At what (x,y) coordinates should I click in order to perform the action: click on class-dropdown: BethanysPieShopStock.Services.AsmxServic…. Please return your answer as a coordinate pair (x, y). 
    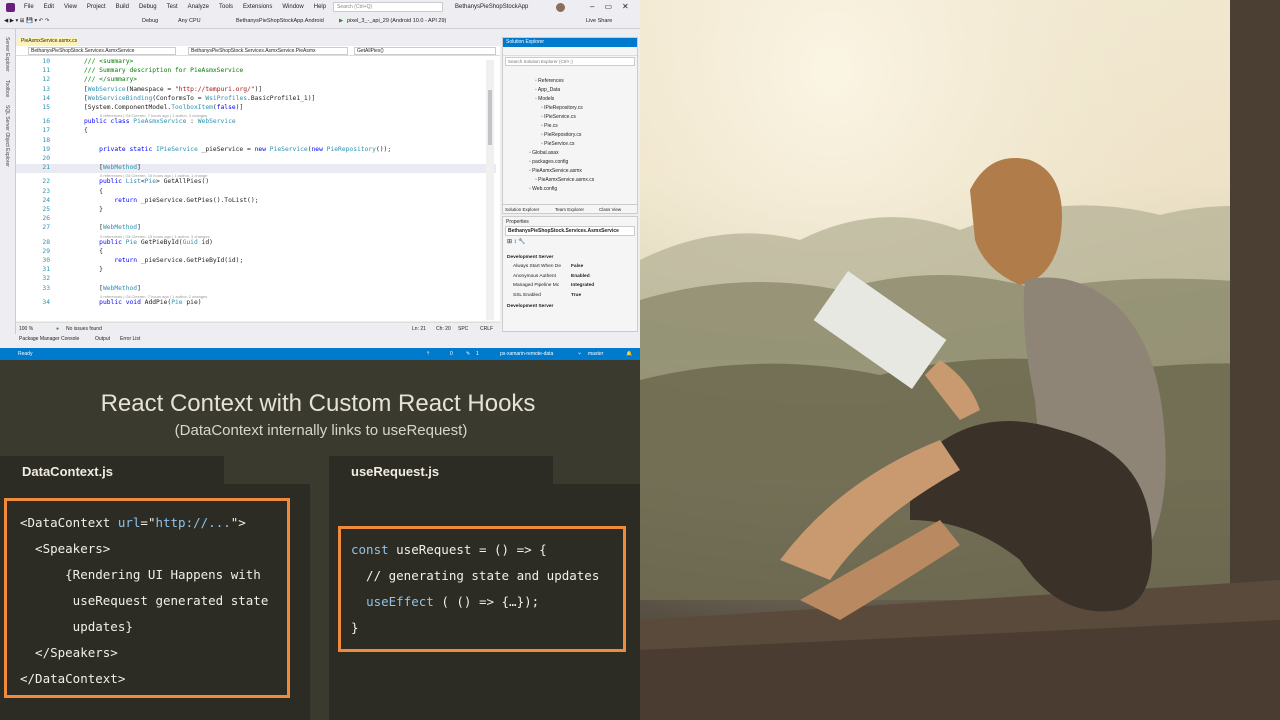
    Looking at the image, I should click on (268, 51).